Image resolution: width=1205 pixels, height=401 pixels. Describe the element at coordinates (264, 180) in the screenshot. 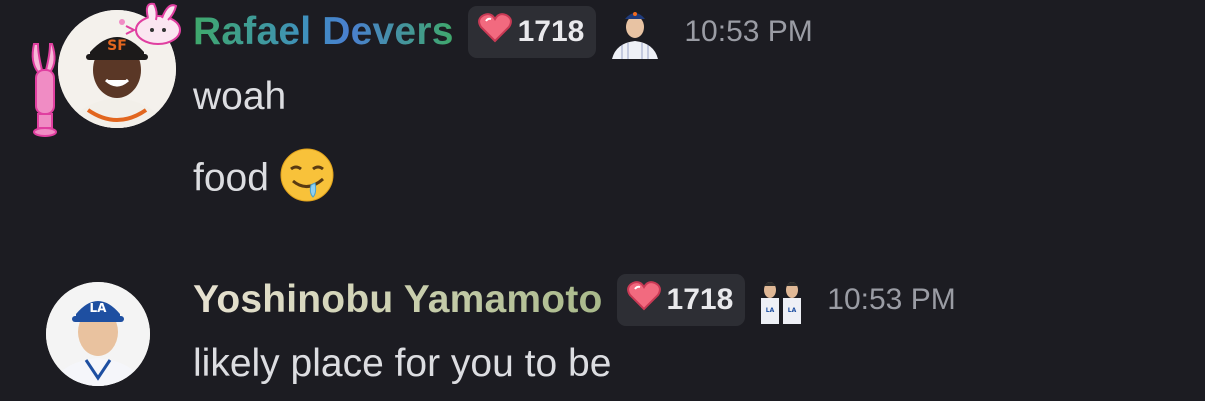

I see `message-line: food` at that location.